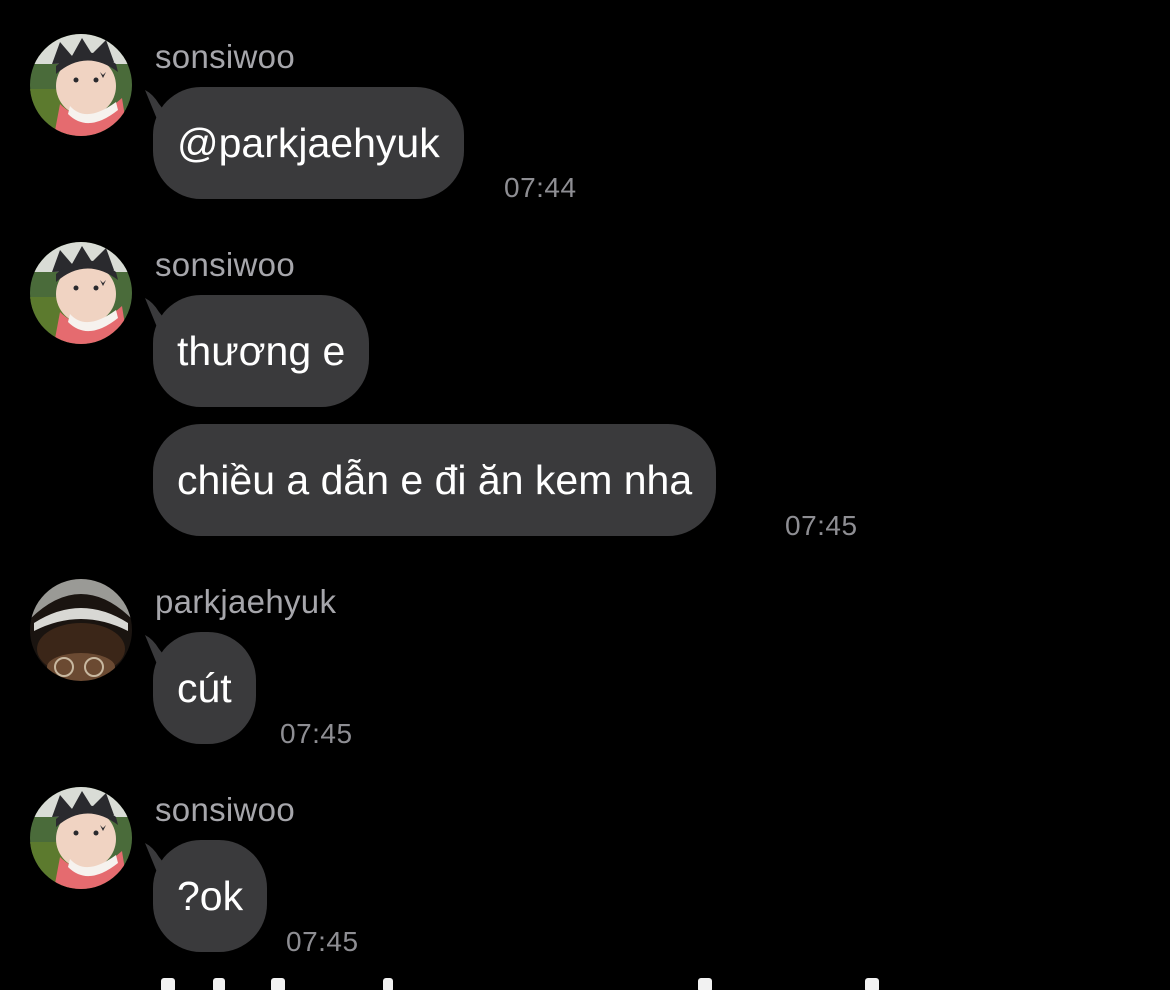 The image size is (1170, 990). What do you see at coordinates (204, 688) in the screenshot?
I see `message-bubble: cút` at bounding box center [204, 688].